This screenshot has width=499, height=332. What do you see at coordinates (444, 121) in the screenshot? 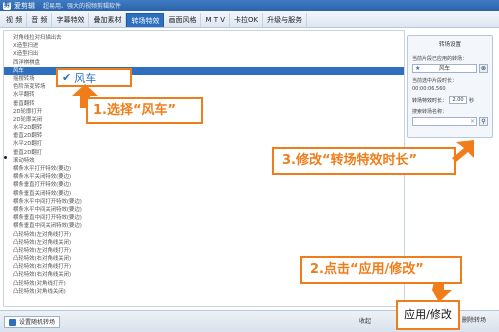
I see `search-input: ×` at bounding box center [444, 121].